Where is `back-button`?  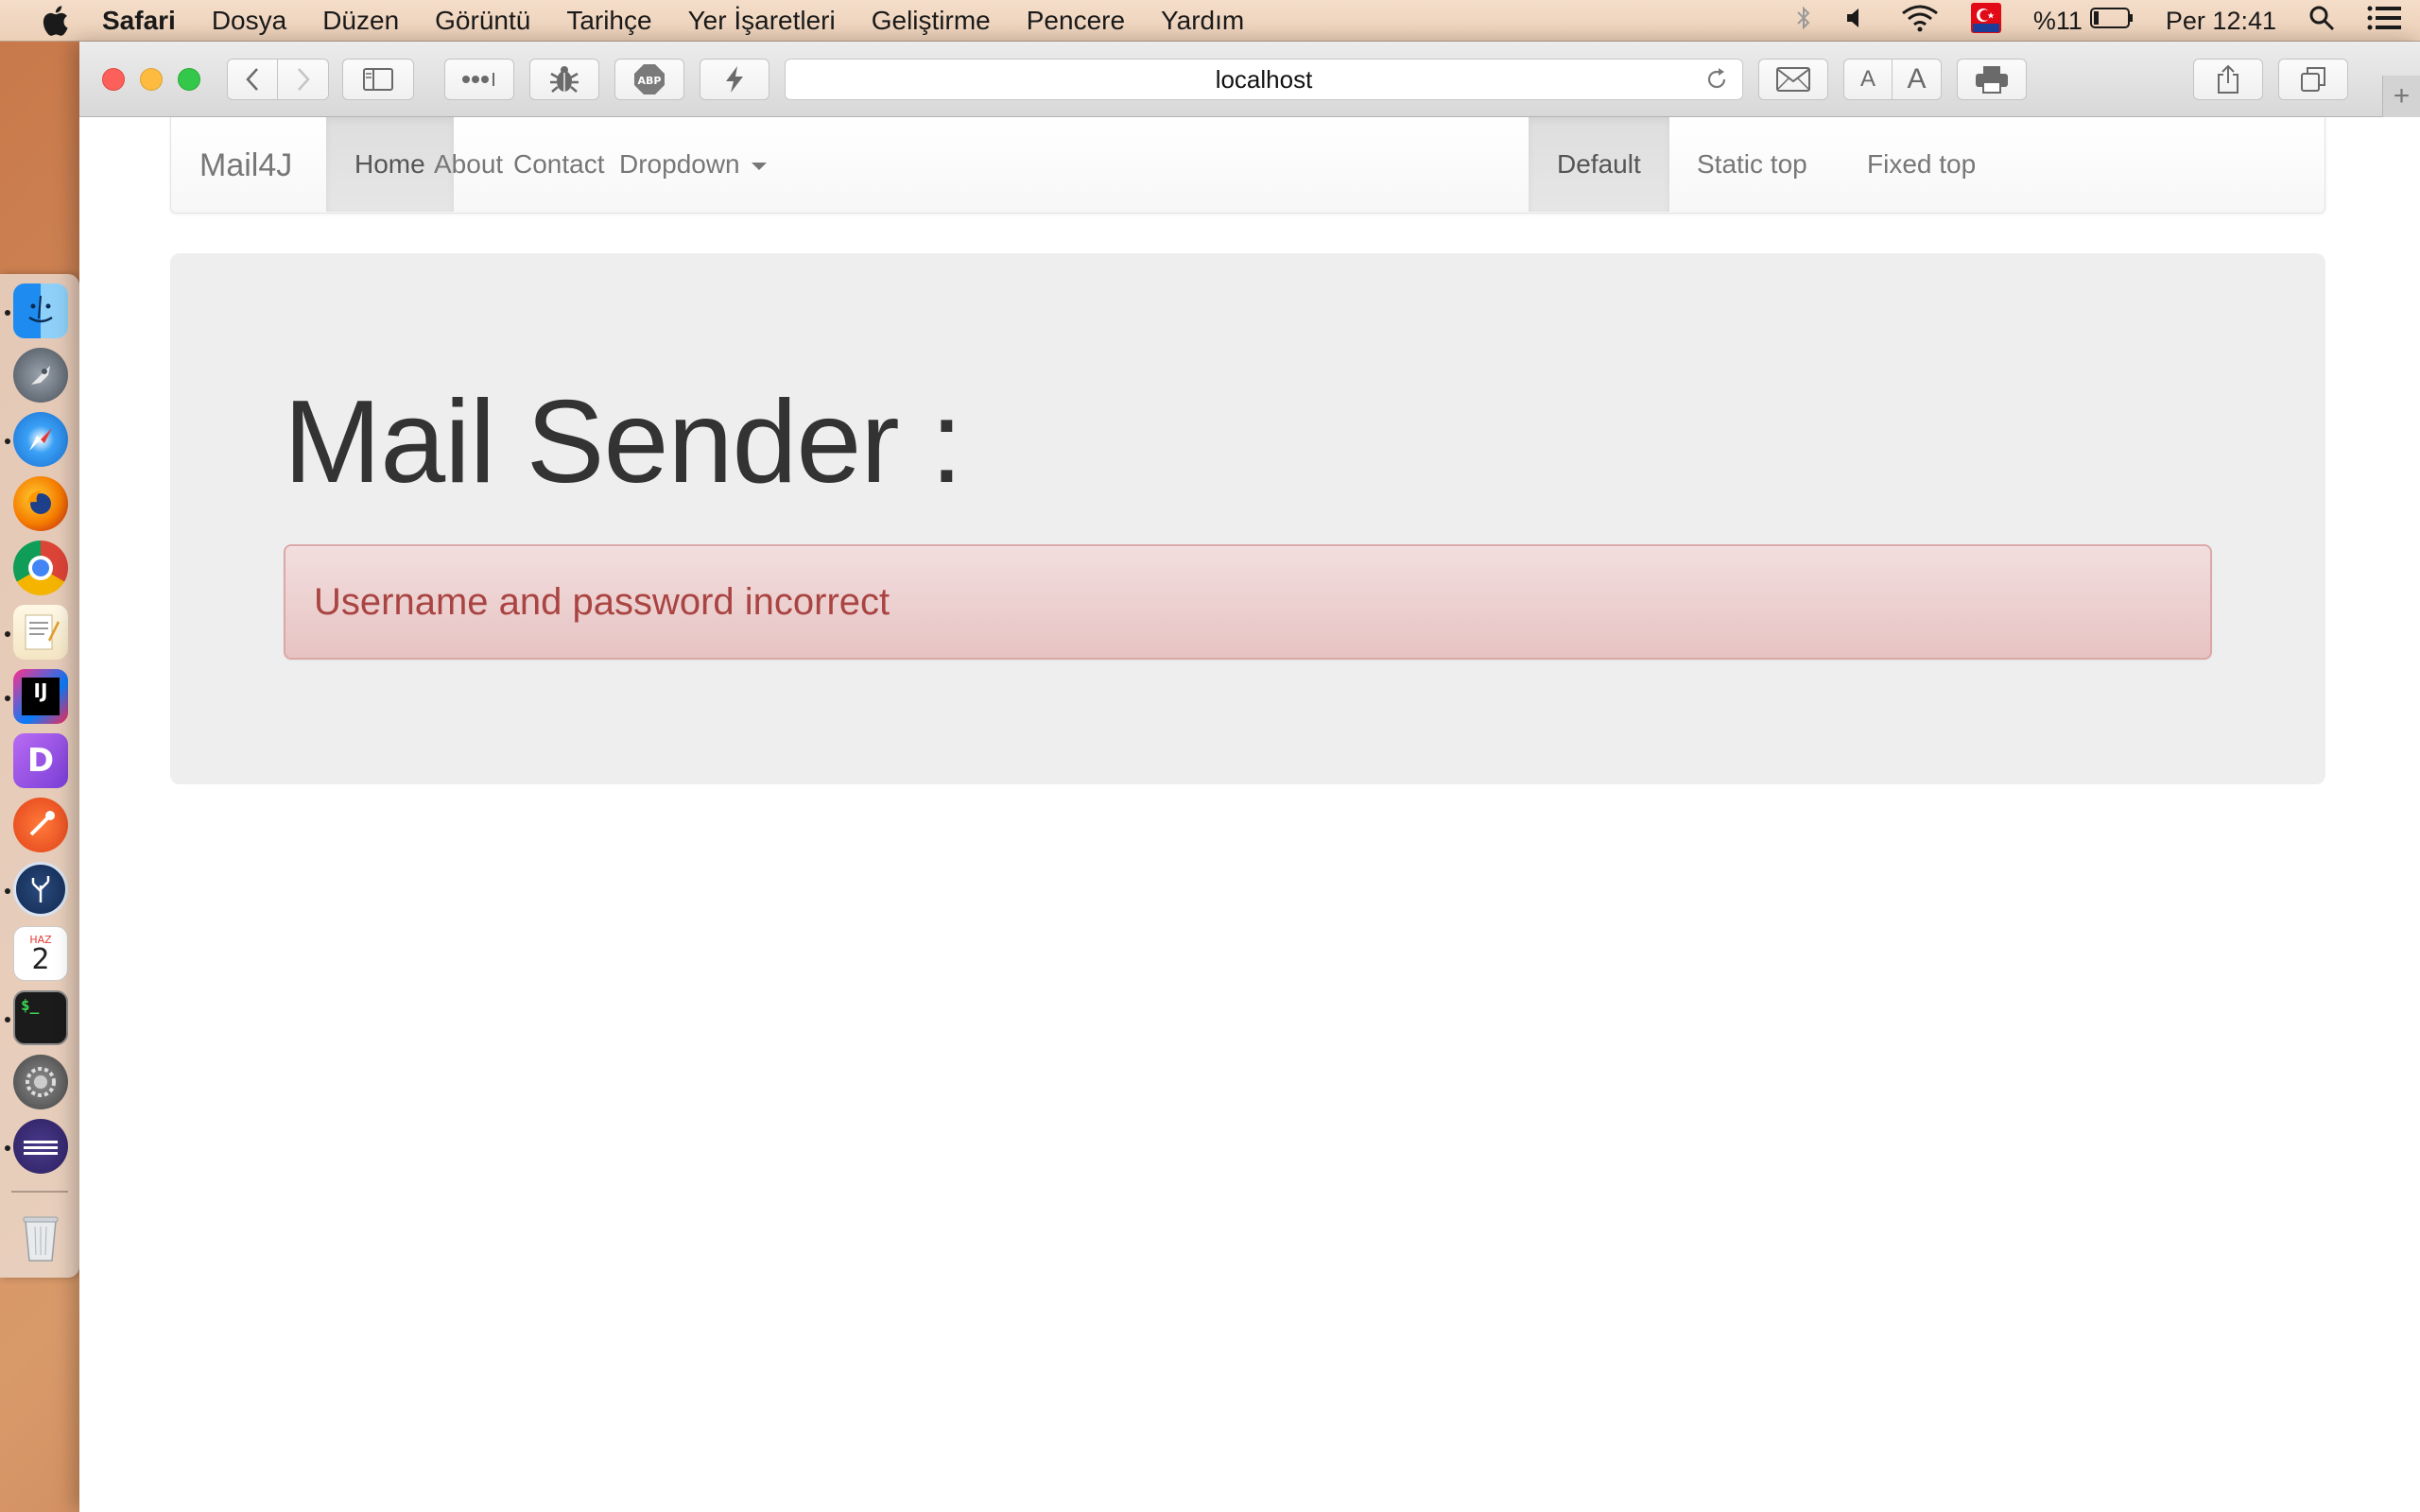
back-button is located at coordinates (252, 79).